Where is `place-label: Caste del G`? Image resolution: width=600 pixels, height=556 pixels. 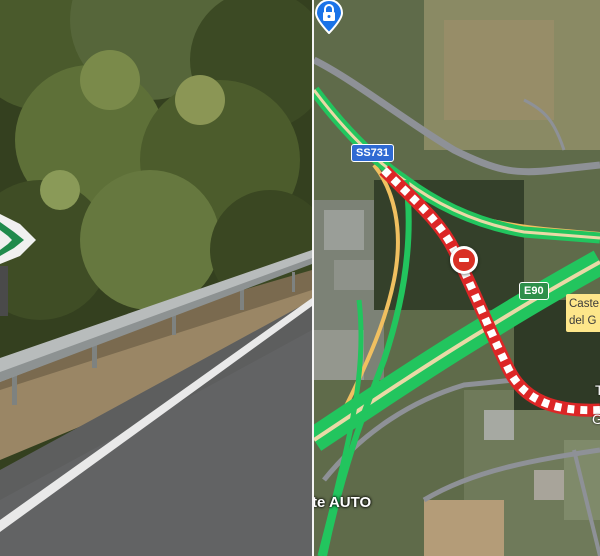 place-label: Caste del G is located at coordinates (583, 313).